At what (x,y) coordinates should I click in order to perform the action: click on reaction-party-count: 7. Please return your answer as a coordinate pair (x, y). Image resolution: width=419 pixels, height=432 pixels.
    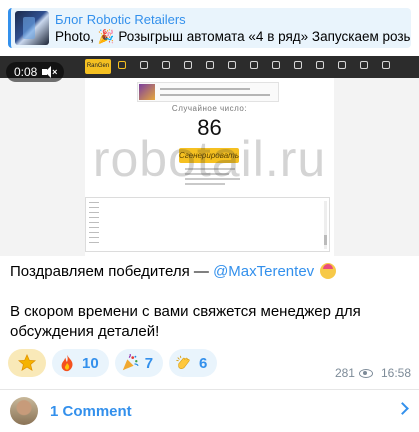
    Looking at the image, I should click on (149, 363).